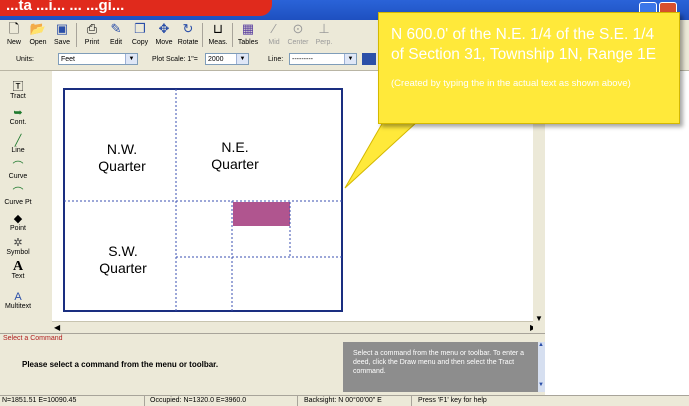 The image size is (689, 406). I want to click on line-tool: ╱ Line, so click(18, 145).